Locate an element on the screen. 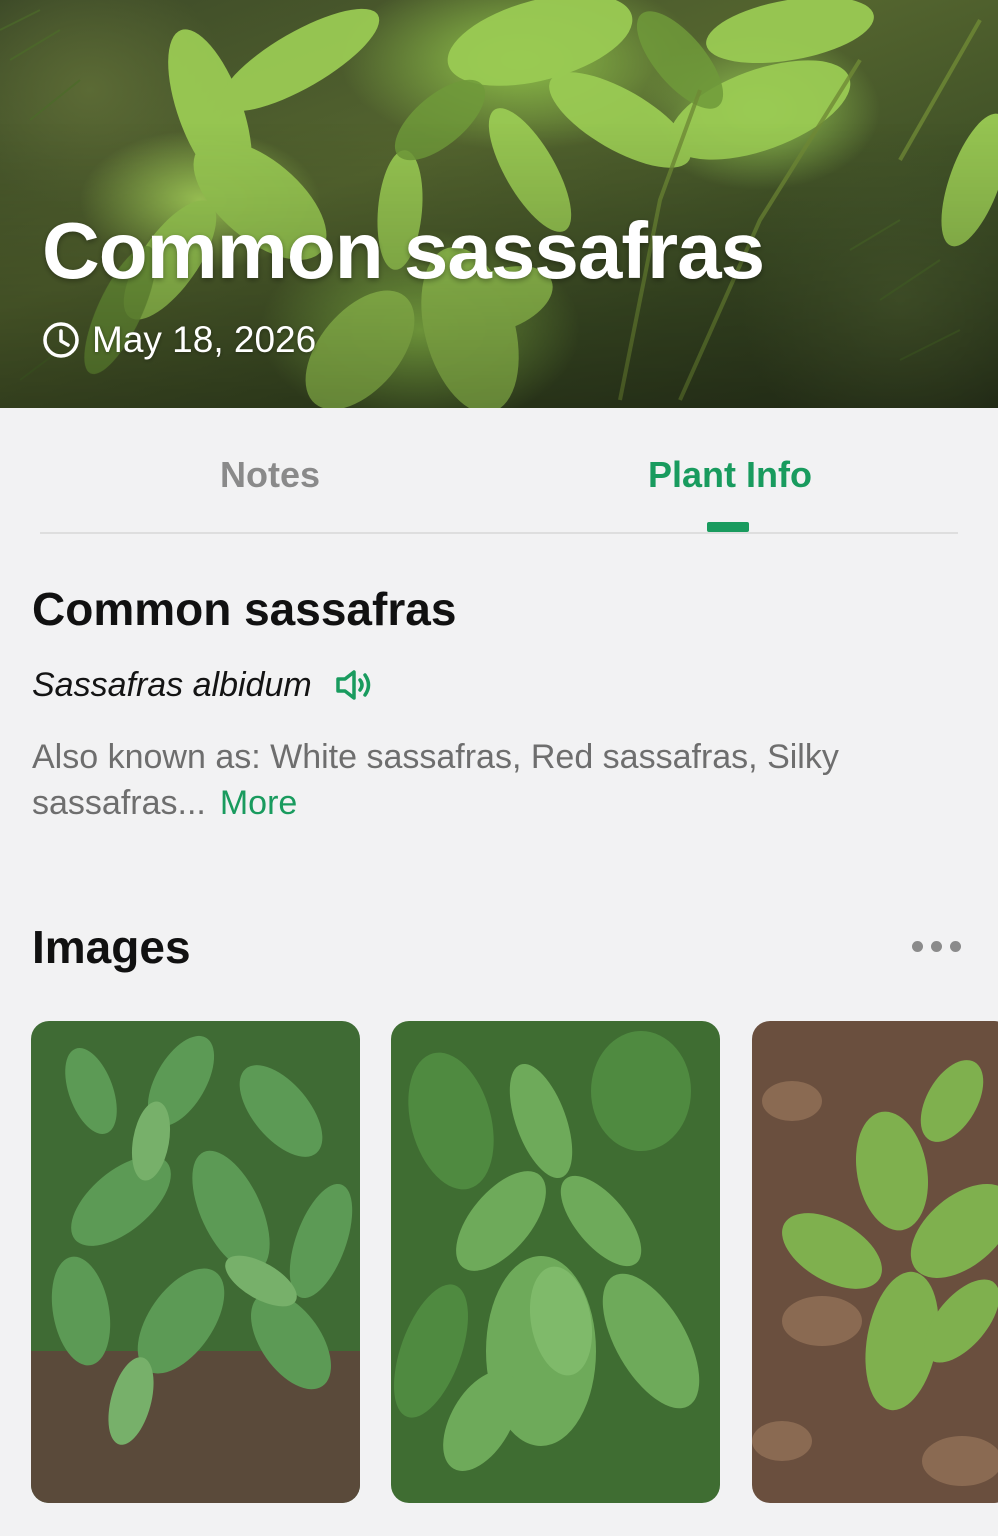  images-section-title: Images is located at coordinates (111, 947).